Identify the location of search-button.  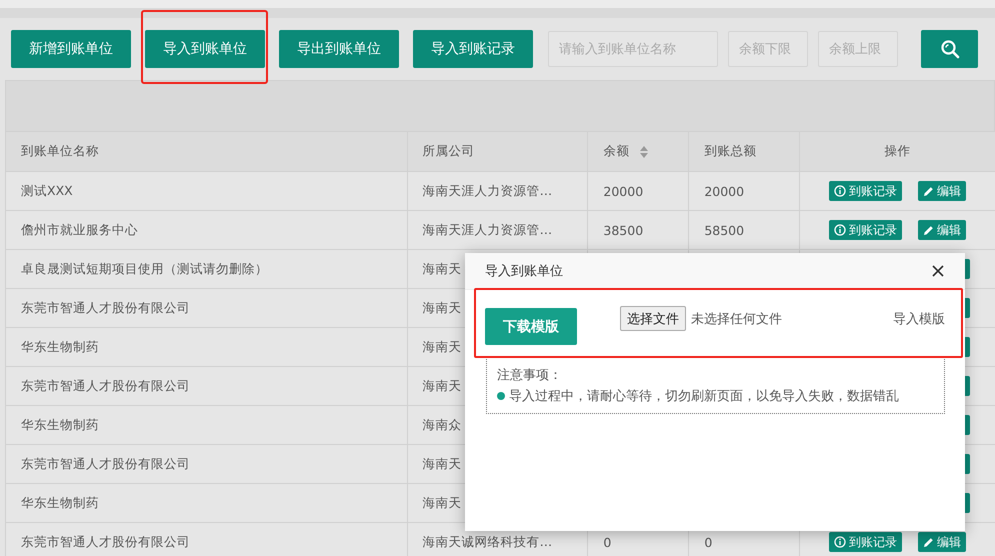
(949, 49).